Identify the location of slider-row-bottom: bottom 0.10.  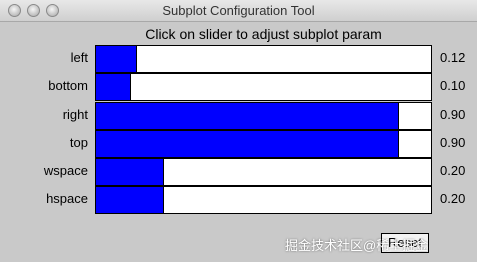
(238, 87).